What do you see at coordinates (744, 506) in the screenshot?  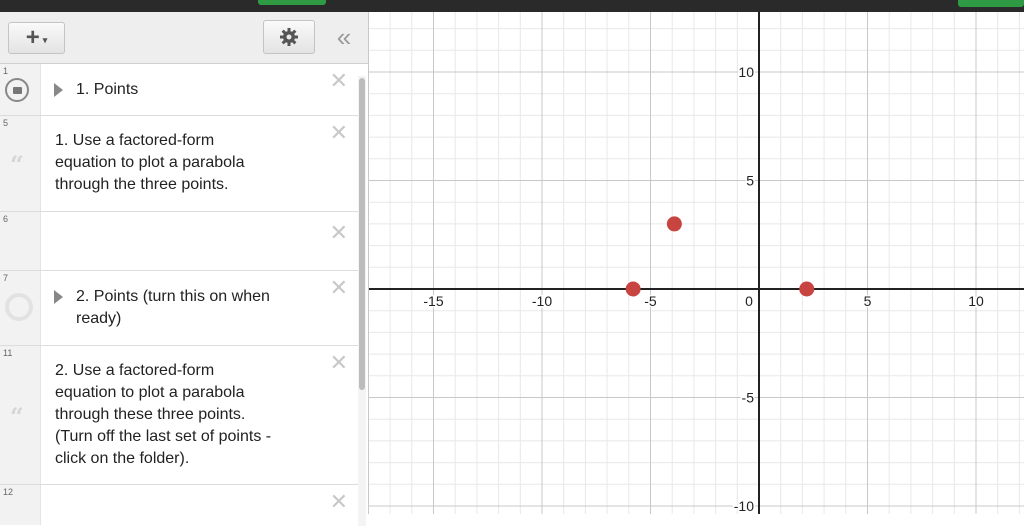 I see `y-tick-label: -10` at bounding box center [744, 506].